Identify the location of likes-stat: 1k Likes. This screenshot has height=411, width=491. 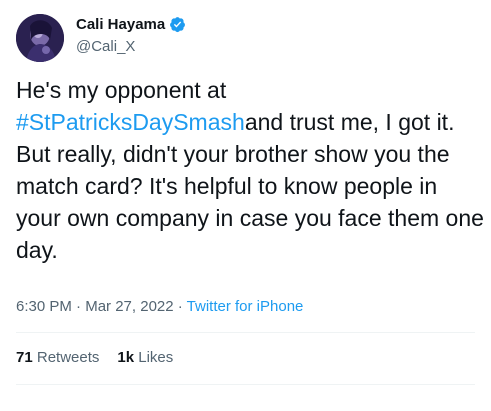
(145, 357).